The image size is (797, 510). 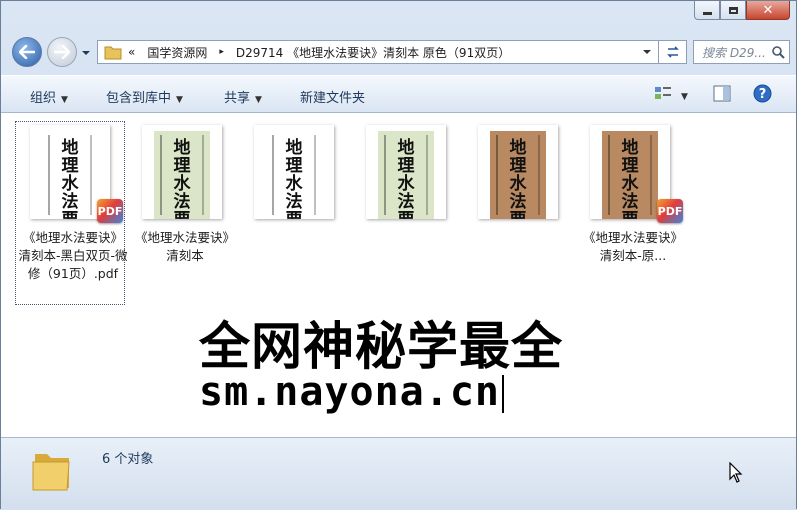 I want to click on item-count: 6 个对象, so click(x=128, y=459).